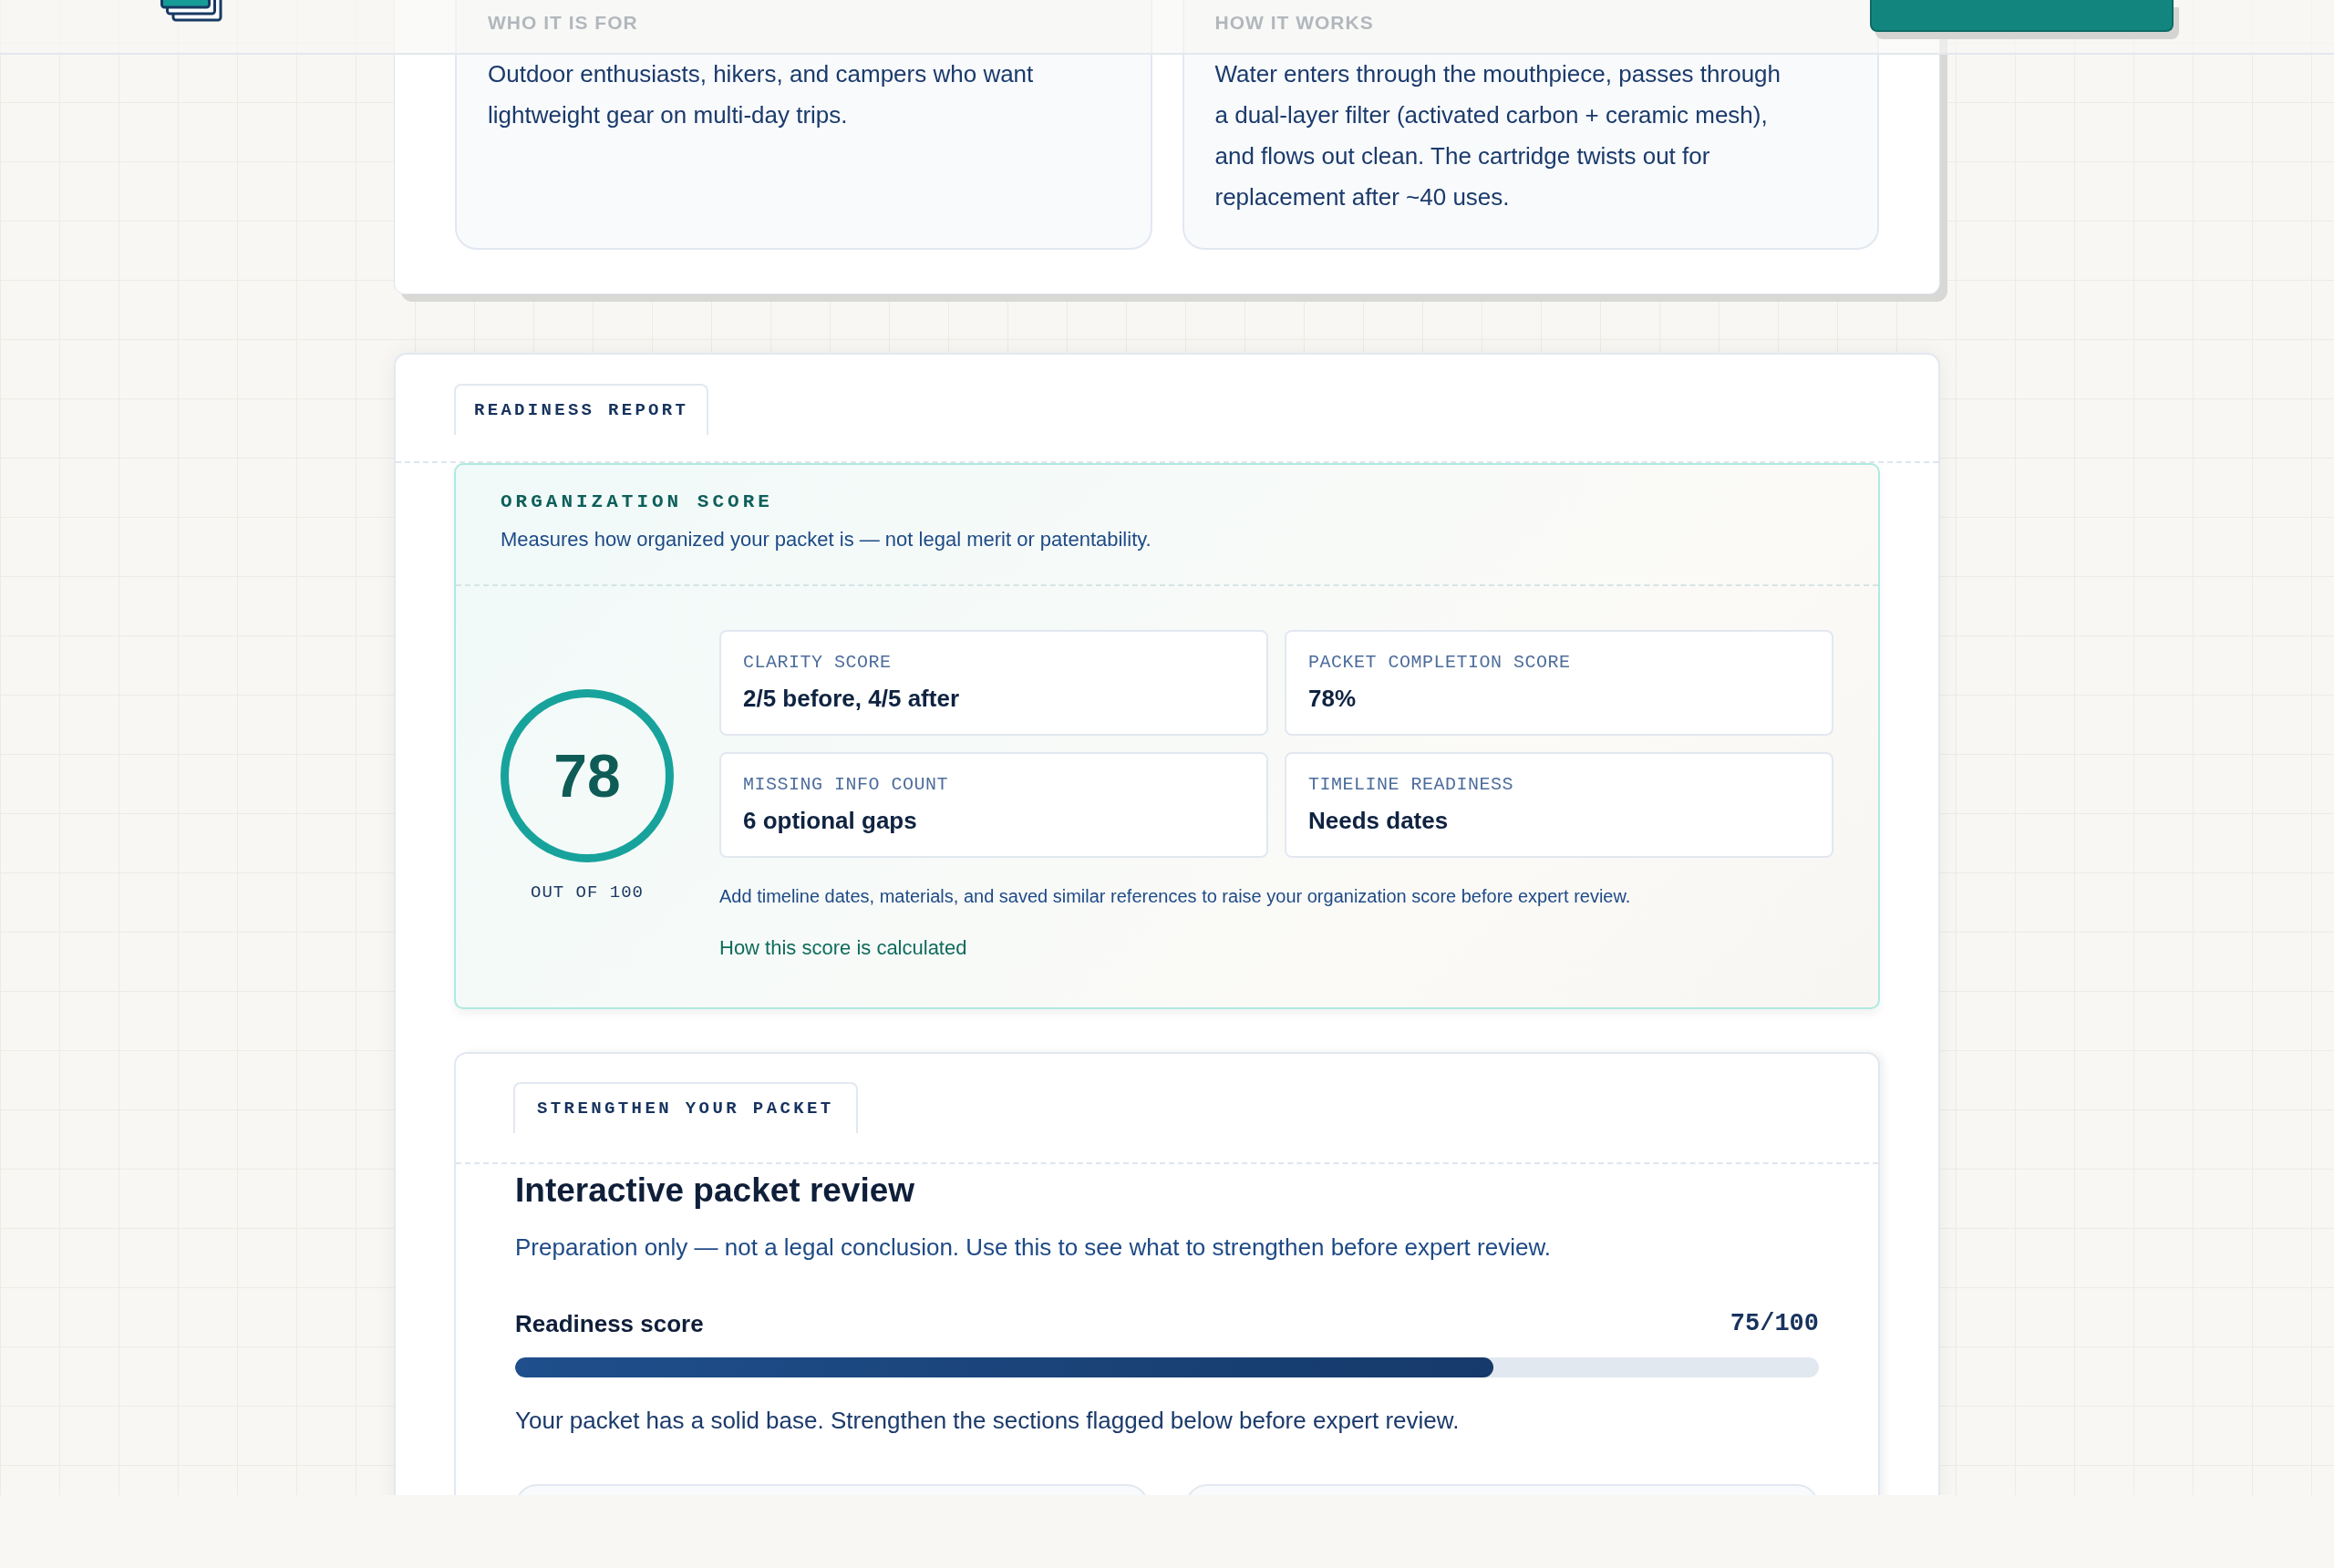 The image size is (2334, 1568). I want to click on metric-label: CLARITY SCORE, so click(818, 663).